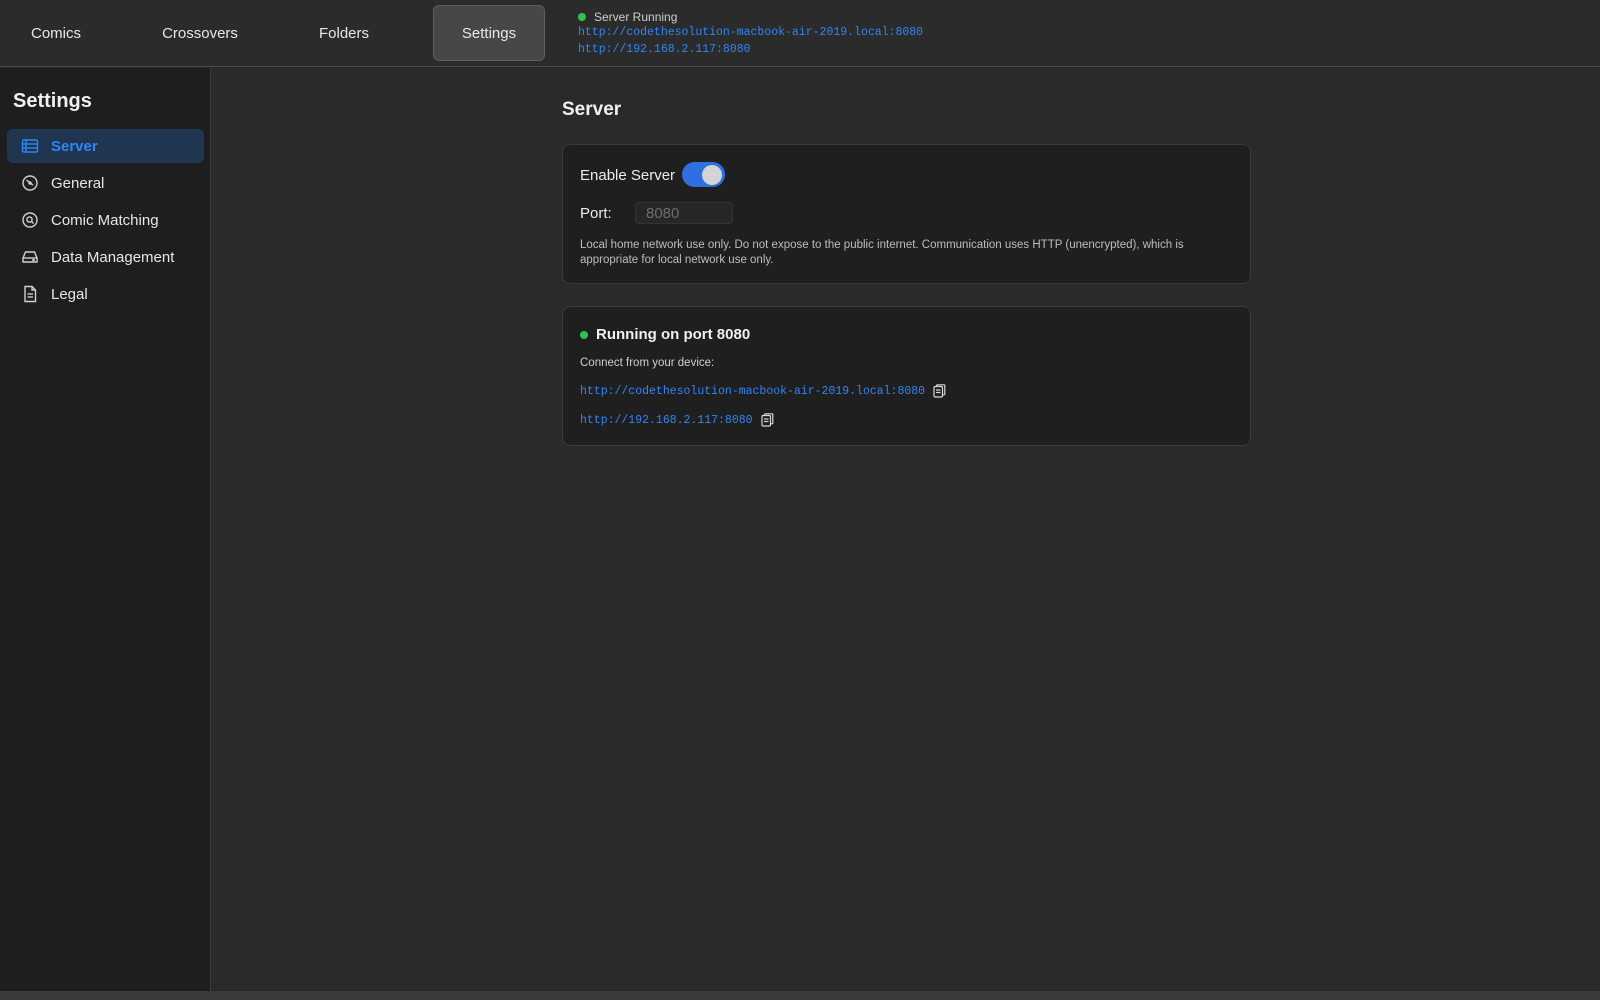  What do you see at coordinates (30, 220) in the screenshot?
I see `magnify-icon` at bounding box center [30, 220].